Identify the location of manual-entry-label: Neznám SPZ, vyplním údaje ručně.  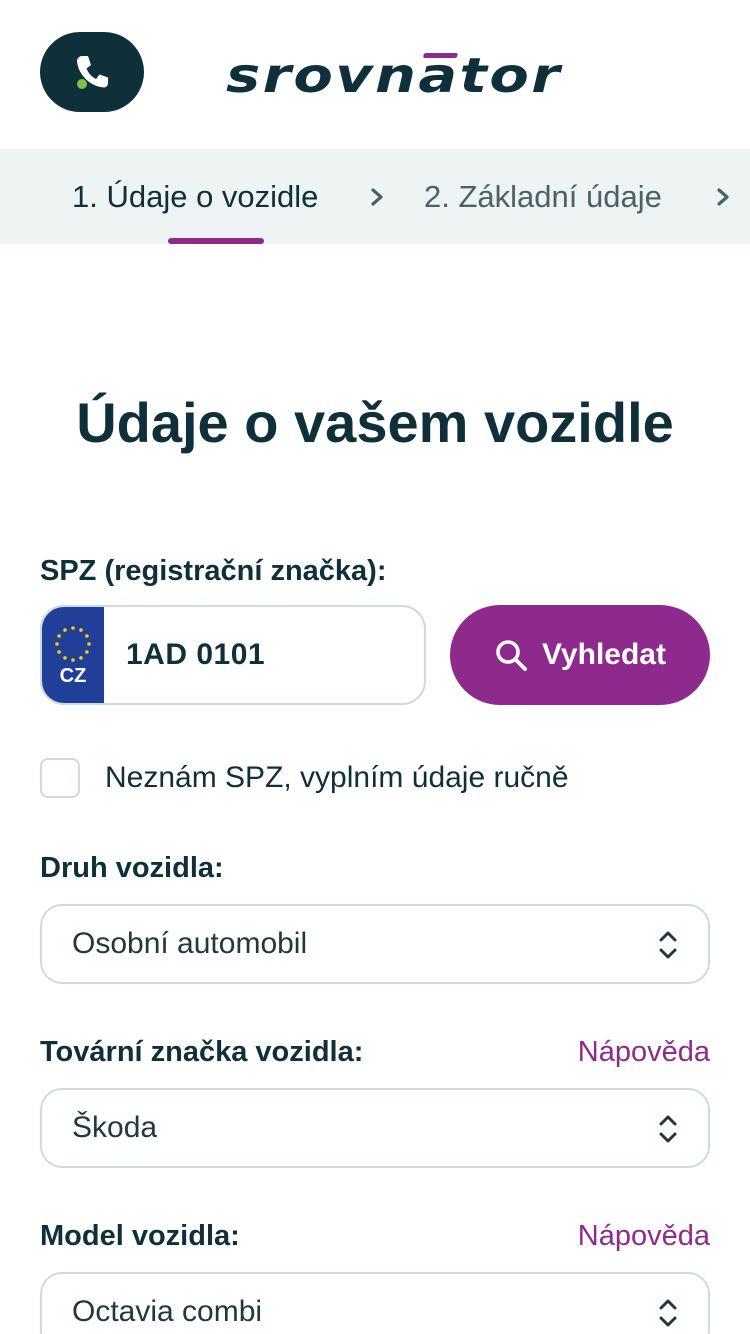
(337, 778).